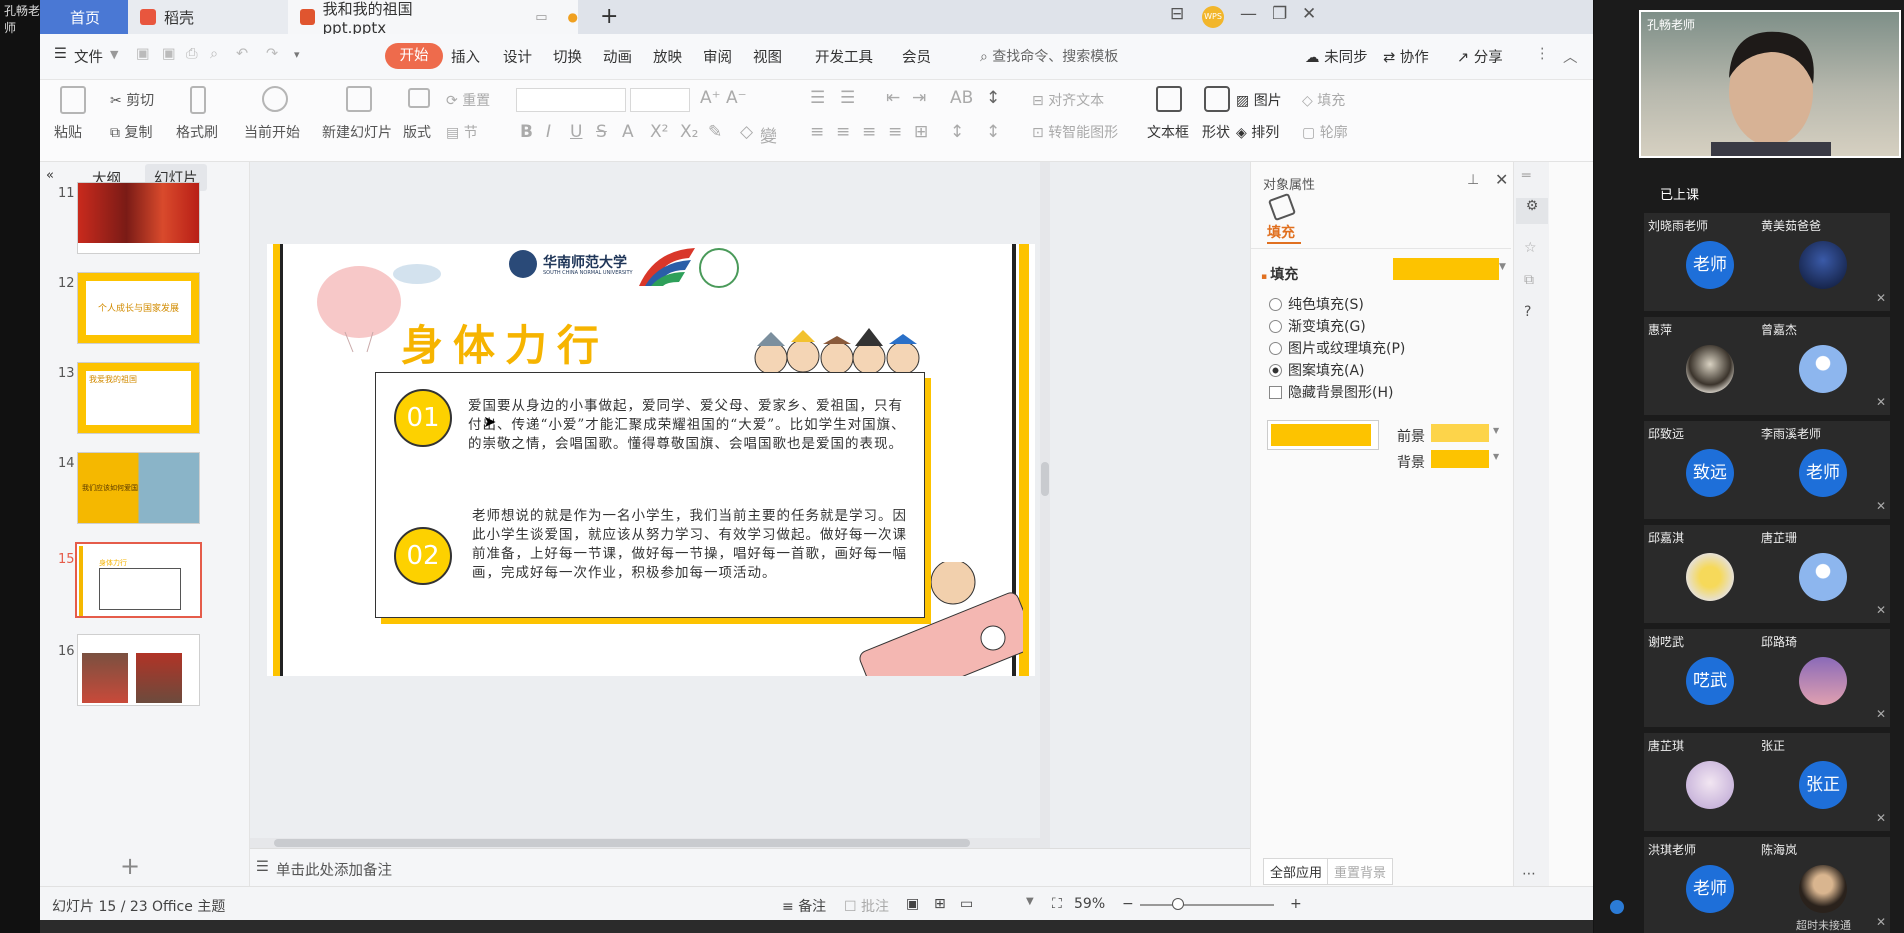 The image size is (1904, 933). Describe the element at coordinates (1570, 56) in the screenshot. I see `collapse-ribbon-icon: ︿` at that location.